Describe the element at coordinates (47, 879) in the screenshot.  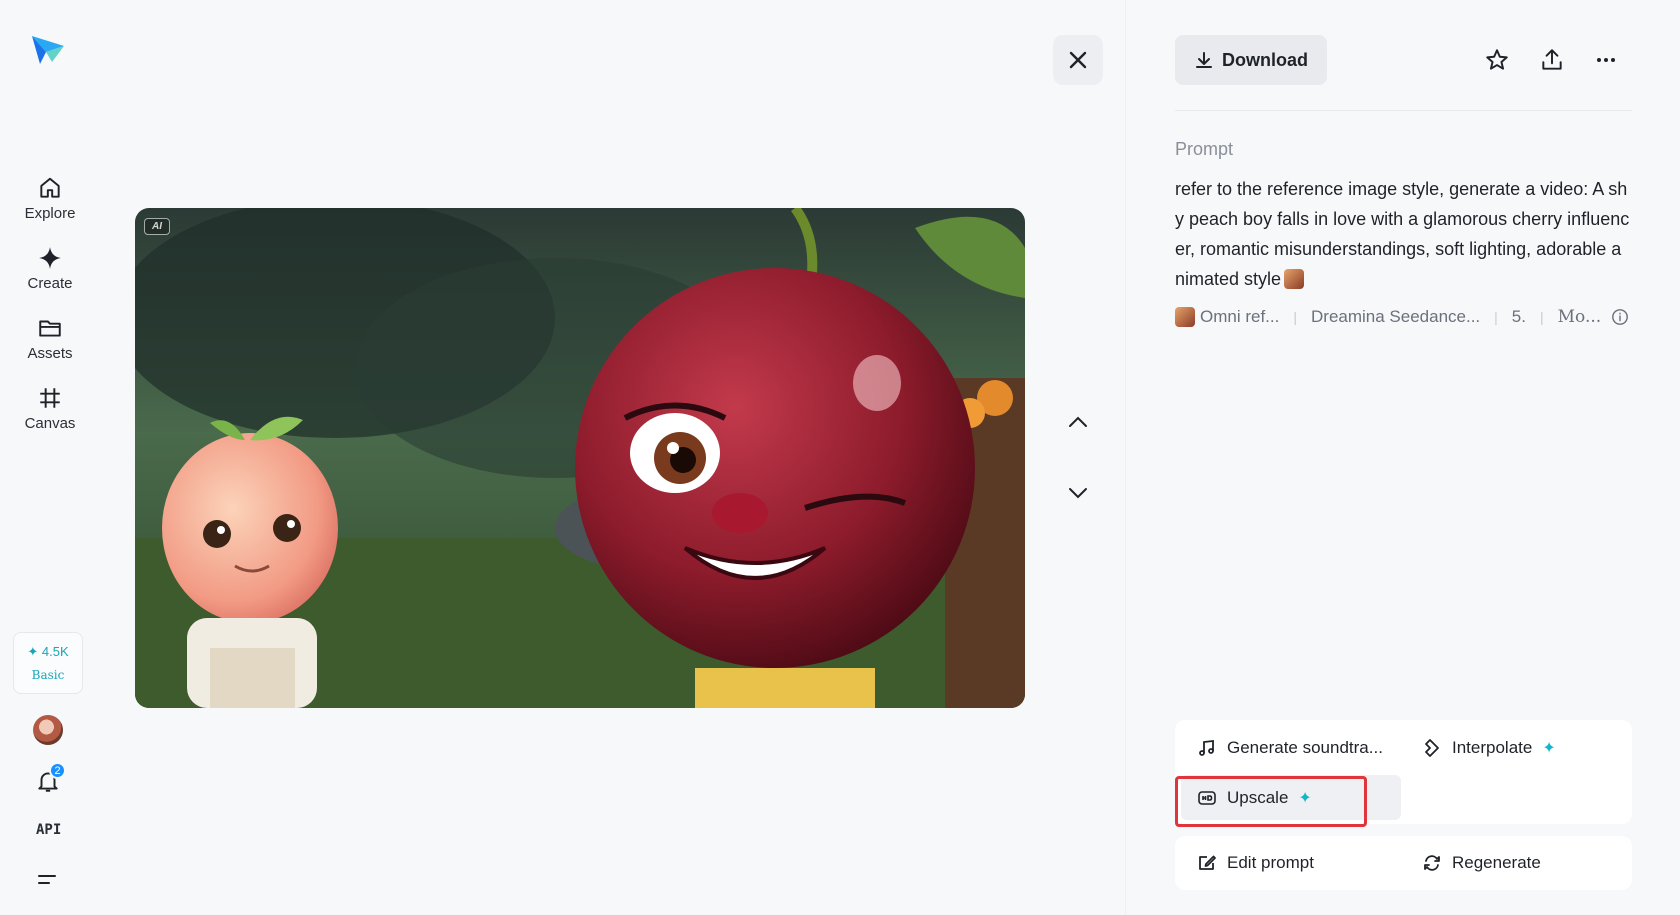
I see `menu-icon` at that location.